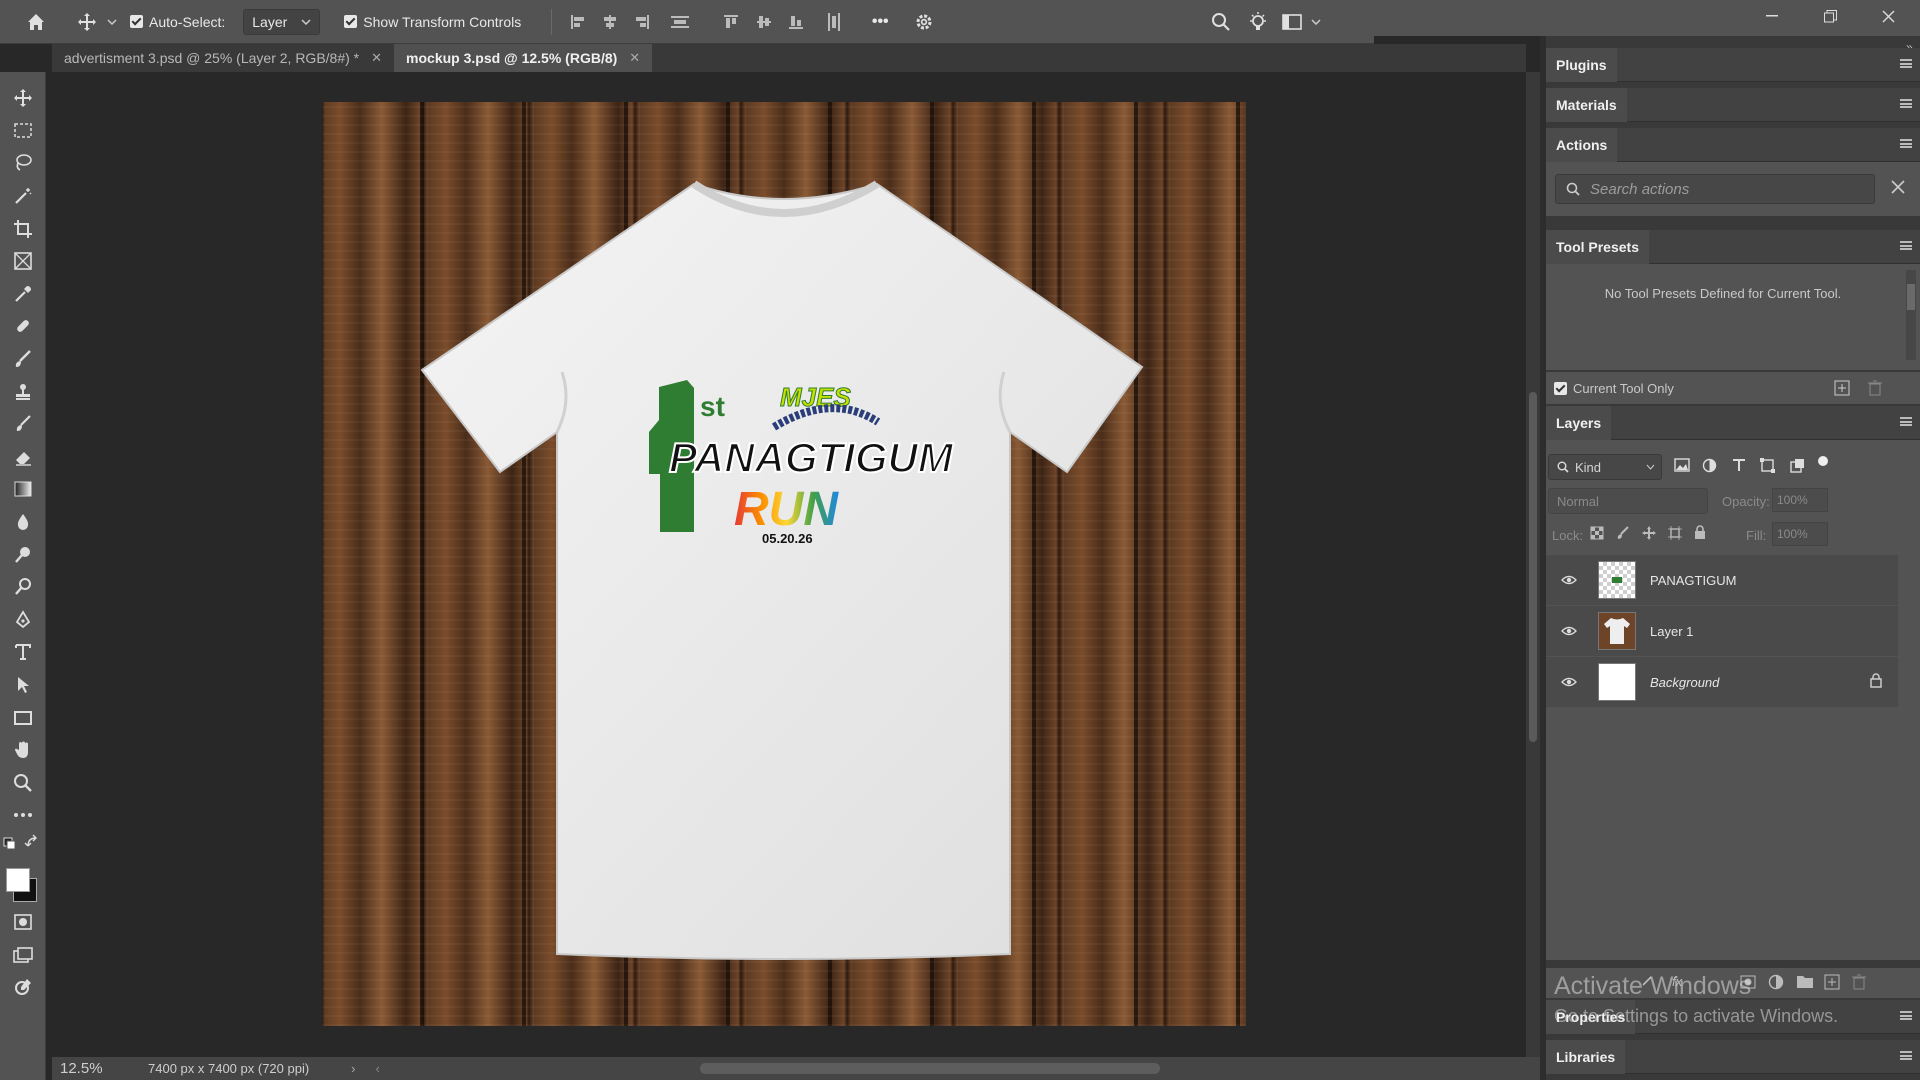  What do you see at coordinates (23, 489) in the screenshot?
I see `gradient-tool-icon` at bounding box center [23, 489].